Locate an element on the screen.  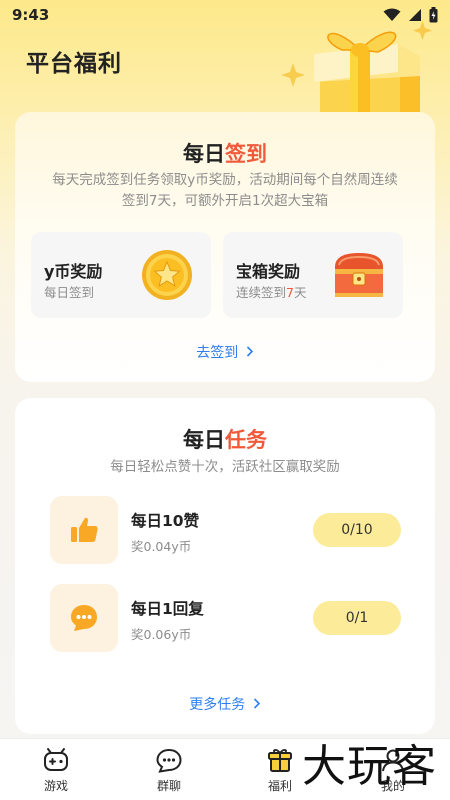
more-tasks-link: 更多任务 is located at coordinates (225, 704).